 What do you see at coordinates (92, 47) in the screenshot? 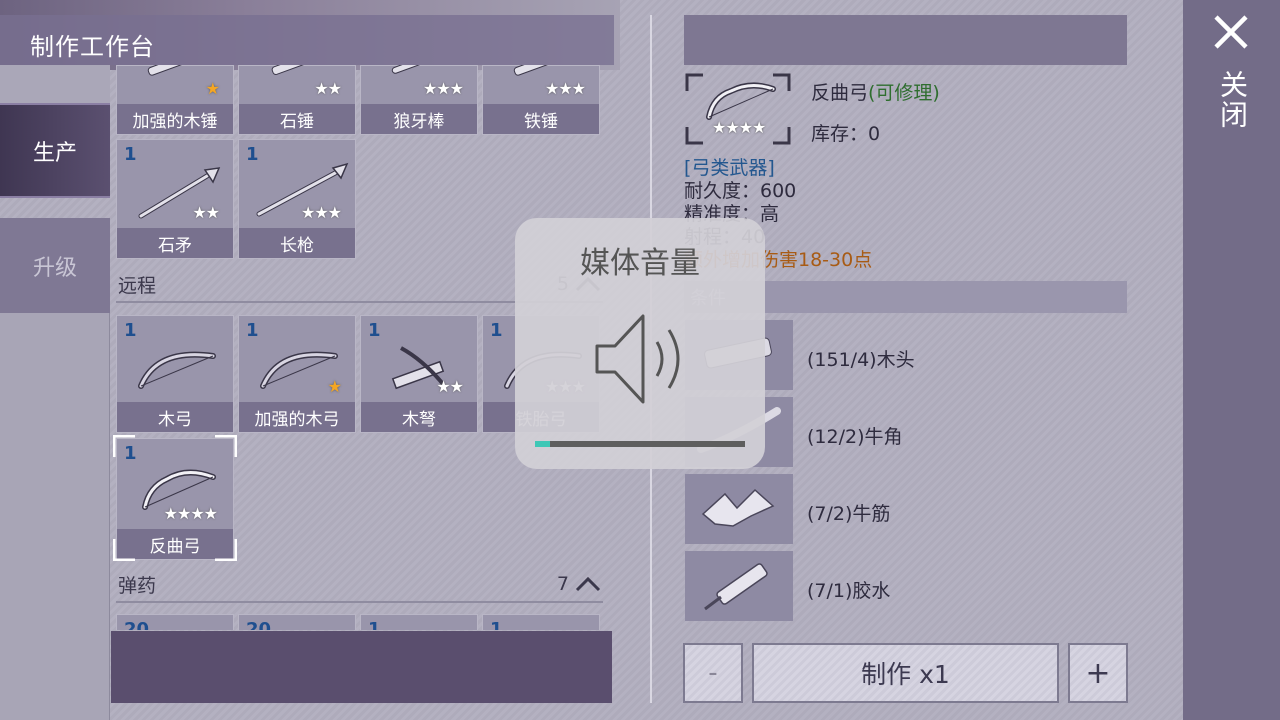
I see `page-title: 制作工作台` at bounding box center [92, 47].